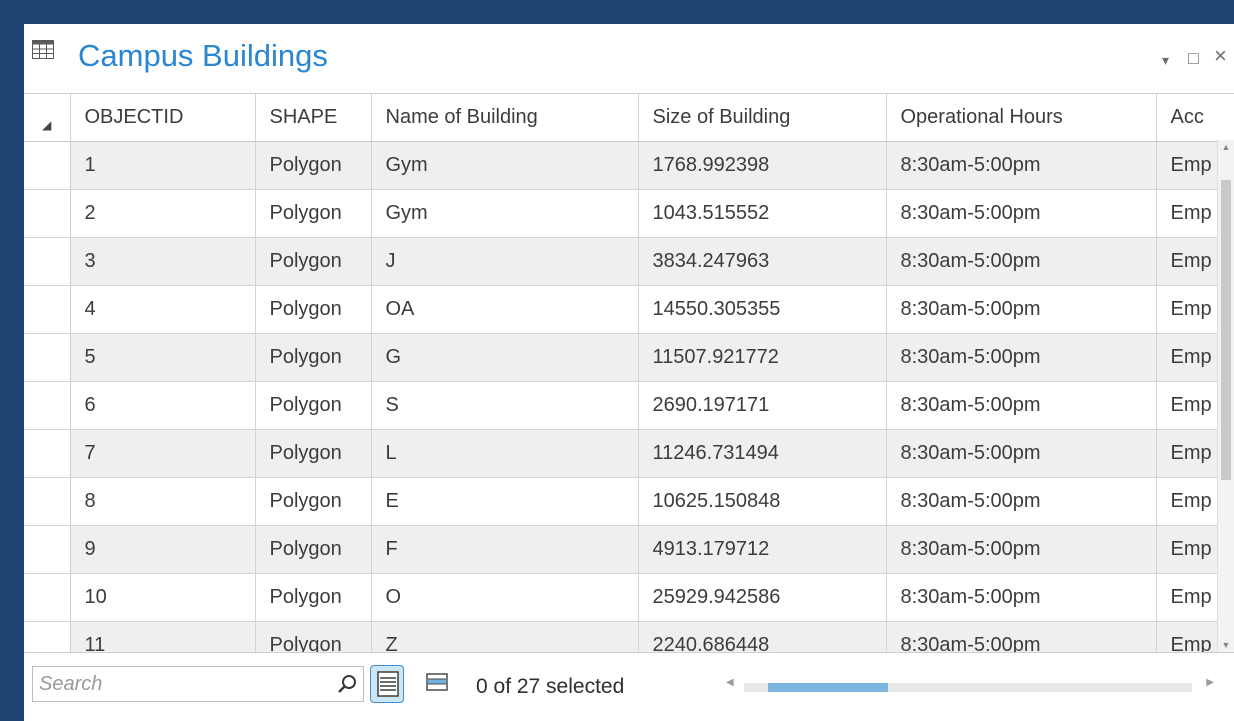 The image size is (1234, 721). What do you see at coordinates (762, 549) in the screenshot?
I see `table-cell: 4913.179712` at bounding box center [762, 549].